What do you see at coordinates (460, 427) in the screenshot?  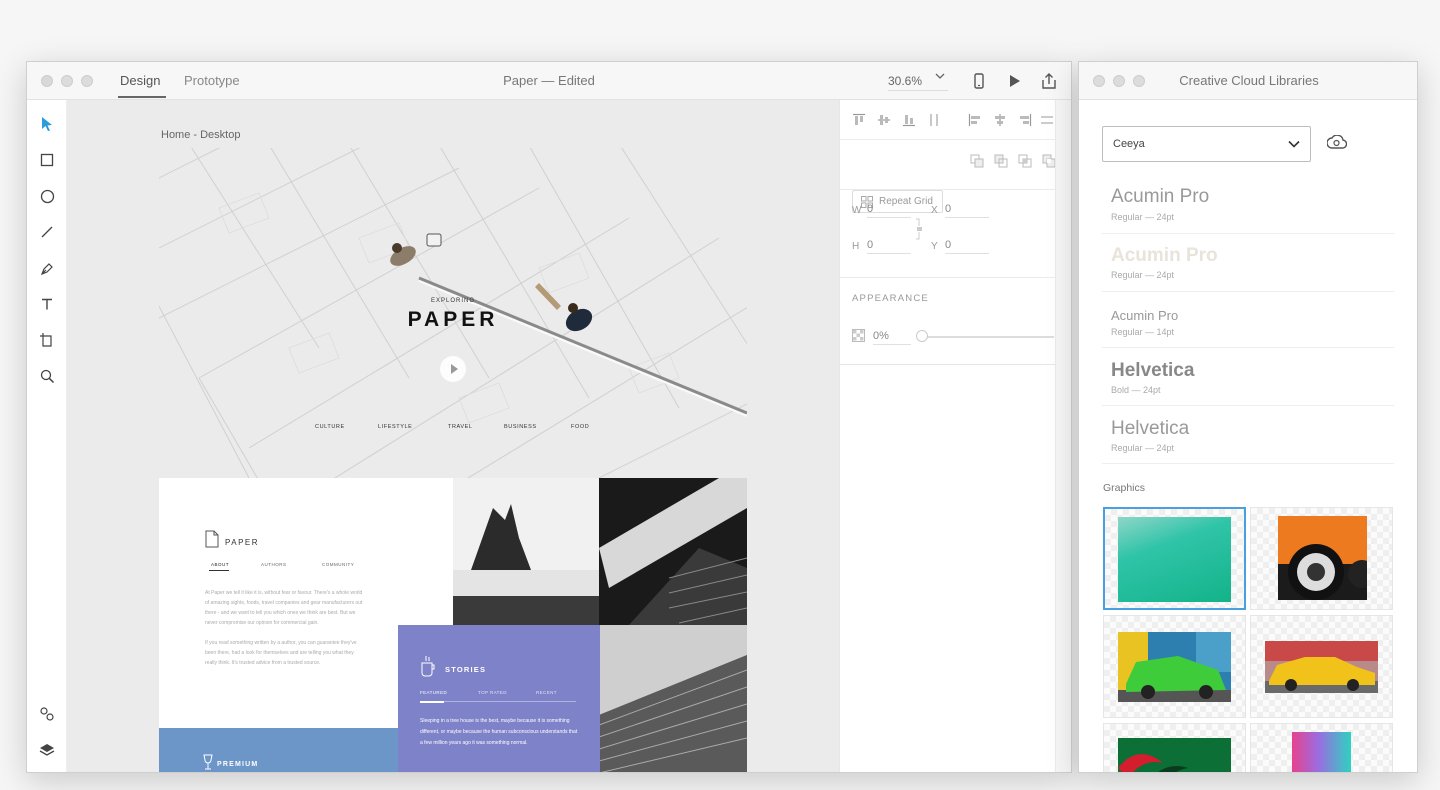 I see `hero-nav-travel: TRAVEL` at bounding box center [460, 427].